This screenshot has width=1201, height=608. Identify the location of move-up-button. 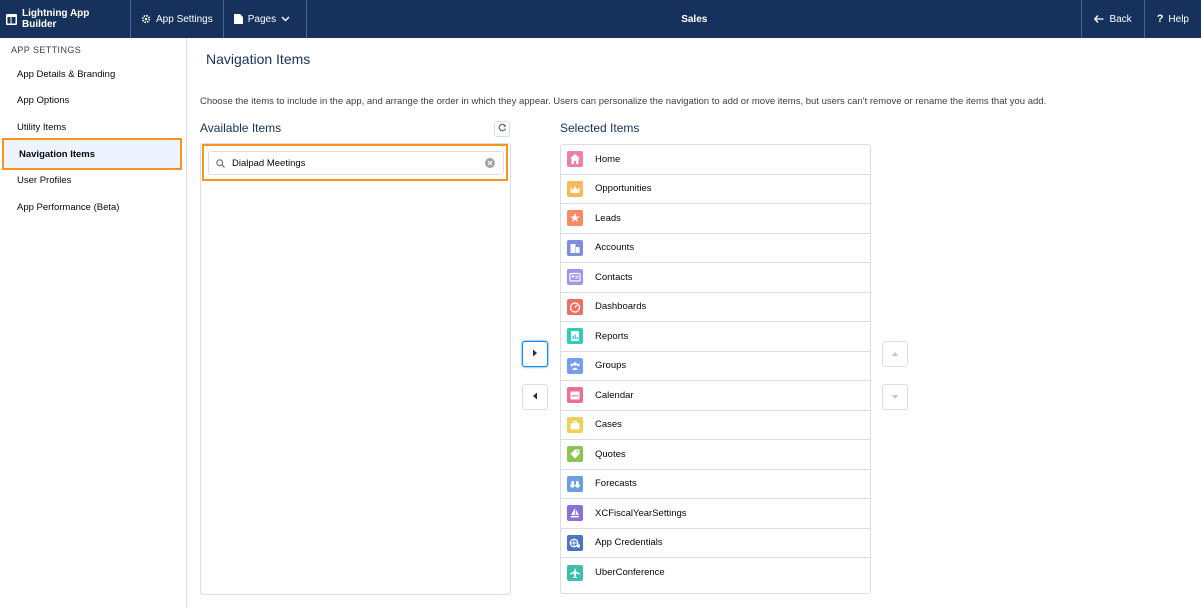
(895, 354).